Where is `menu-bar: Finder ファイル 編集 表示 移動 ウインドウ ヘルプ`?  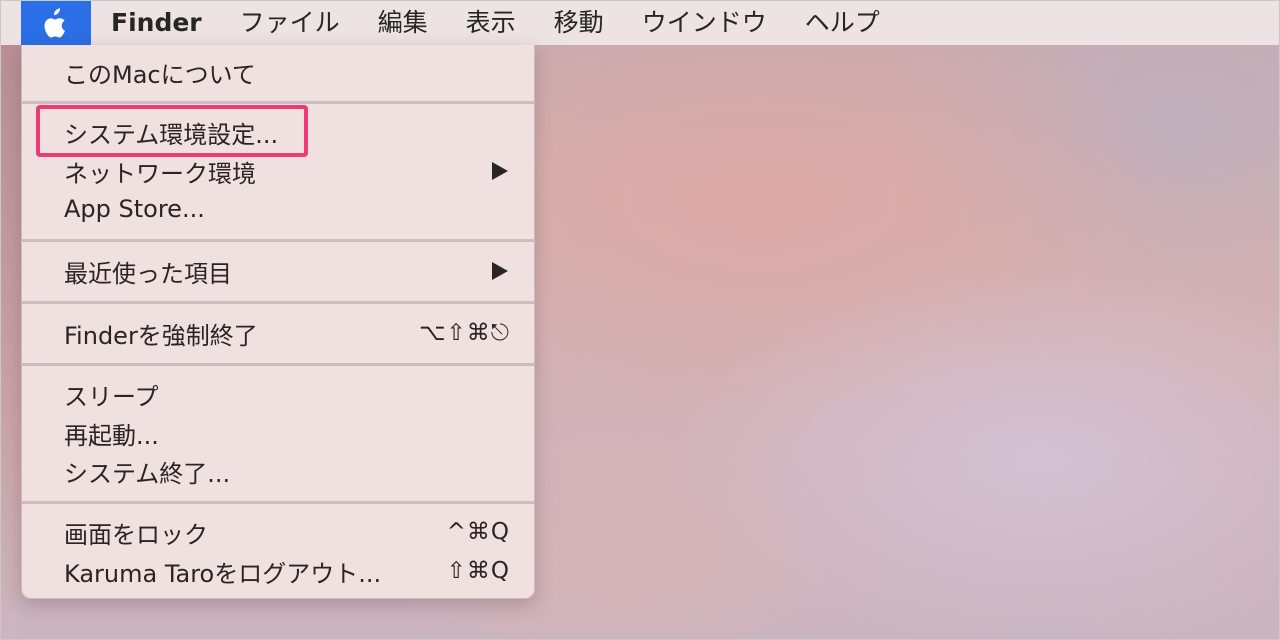 menu-bar: Finder ファイル 編集 表示 移動 ウインドウ ヘルプ is located at coordinates (640, 23).